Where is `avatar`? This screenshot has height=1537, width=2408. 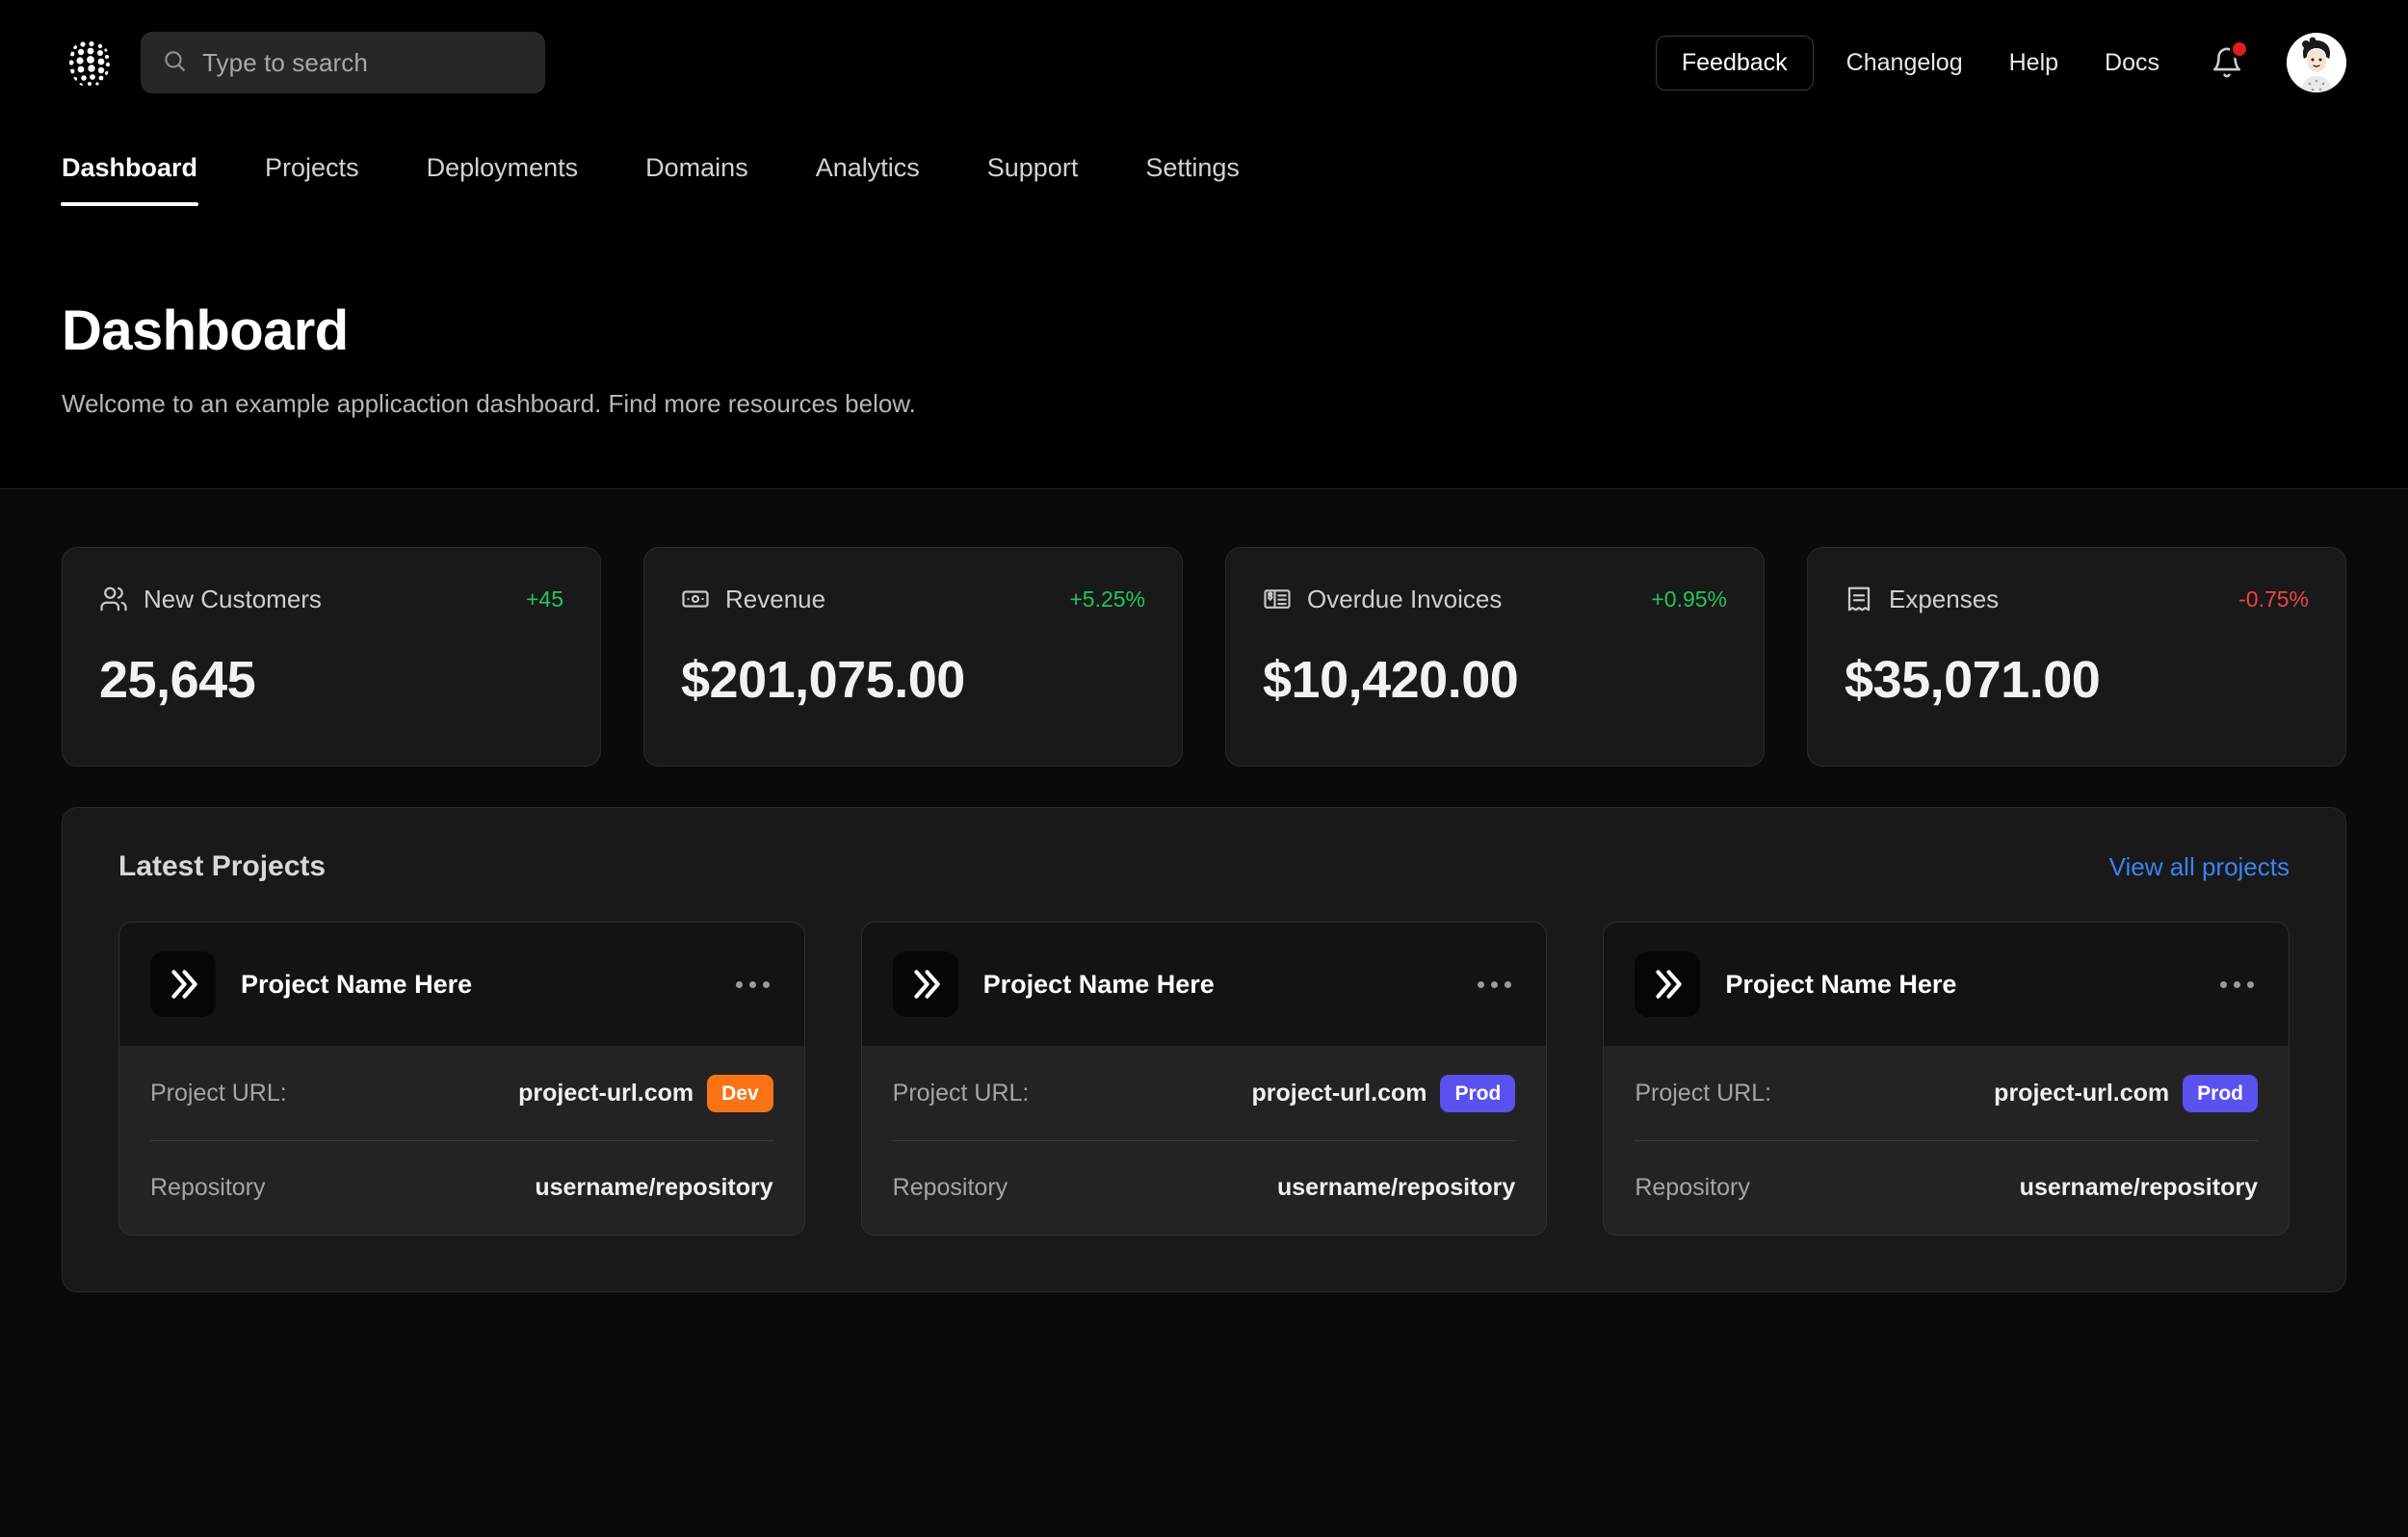
avatar is located at coordinates (2316, 62).